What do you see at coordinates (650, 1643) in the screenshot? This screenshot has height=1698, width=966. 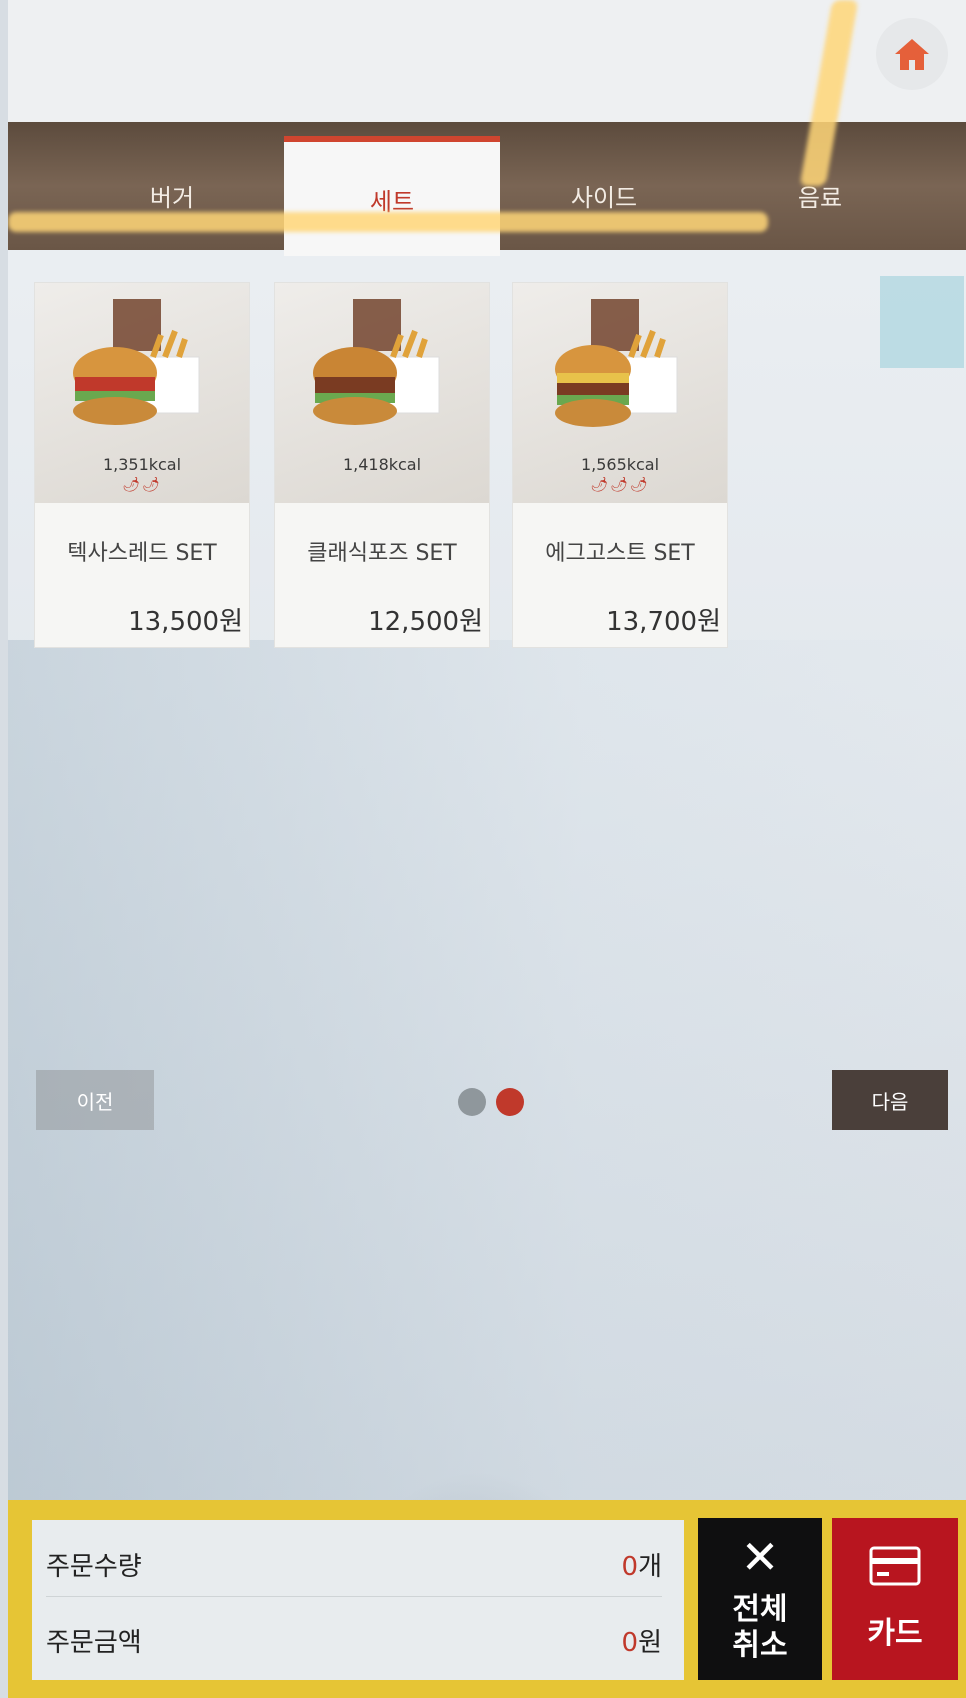 I see `amount-unit: 원` at bounding box center [650, 1643].